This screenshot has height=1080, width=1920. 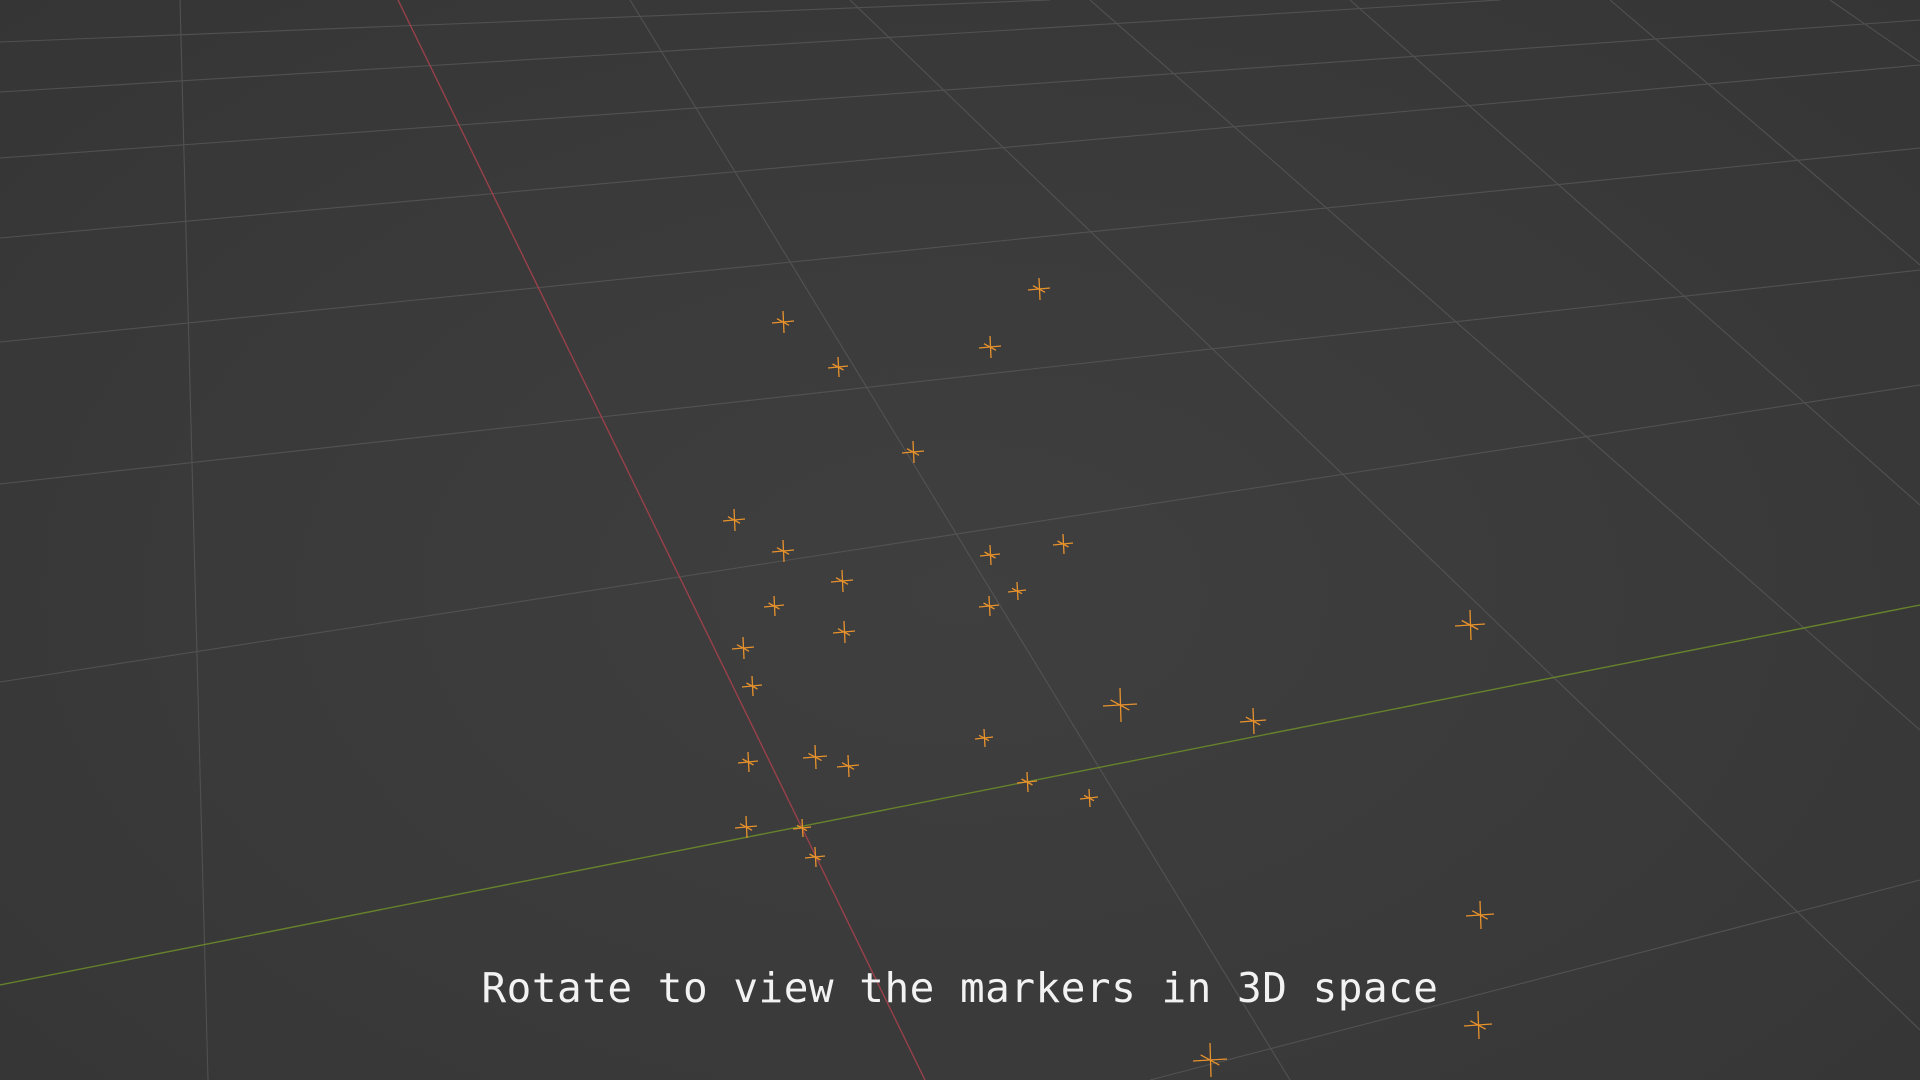 I want to click on viewport-caption: Rotate to view the markers in 3D space, so click(x=960, y=988).